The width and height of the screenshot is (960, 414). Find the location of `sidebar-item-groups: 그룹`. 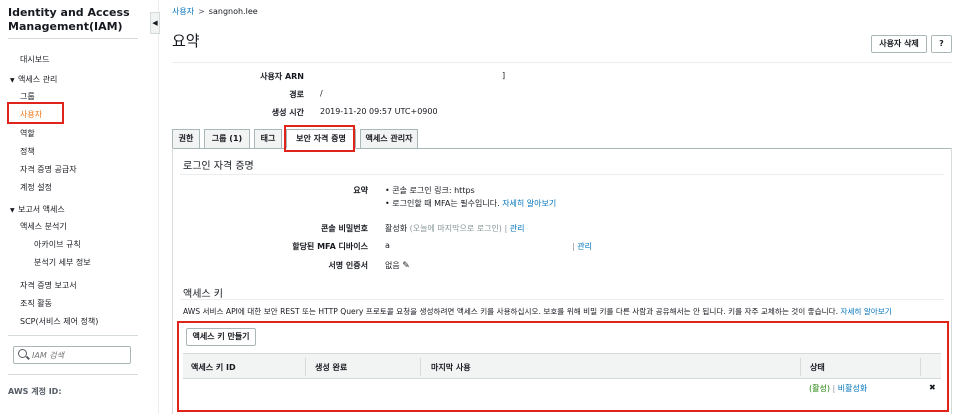

sidebar-item-groups: 그룹 is located at coordinates (27, 96).